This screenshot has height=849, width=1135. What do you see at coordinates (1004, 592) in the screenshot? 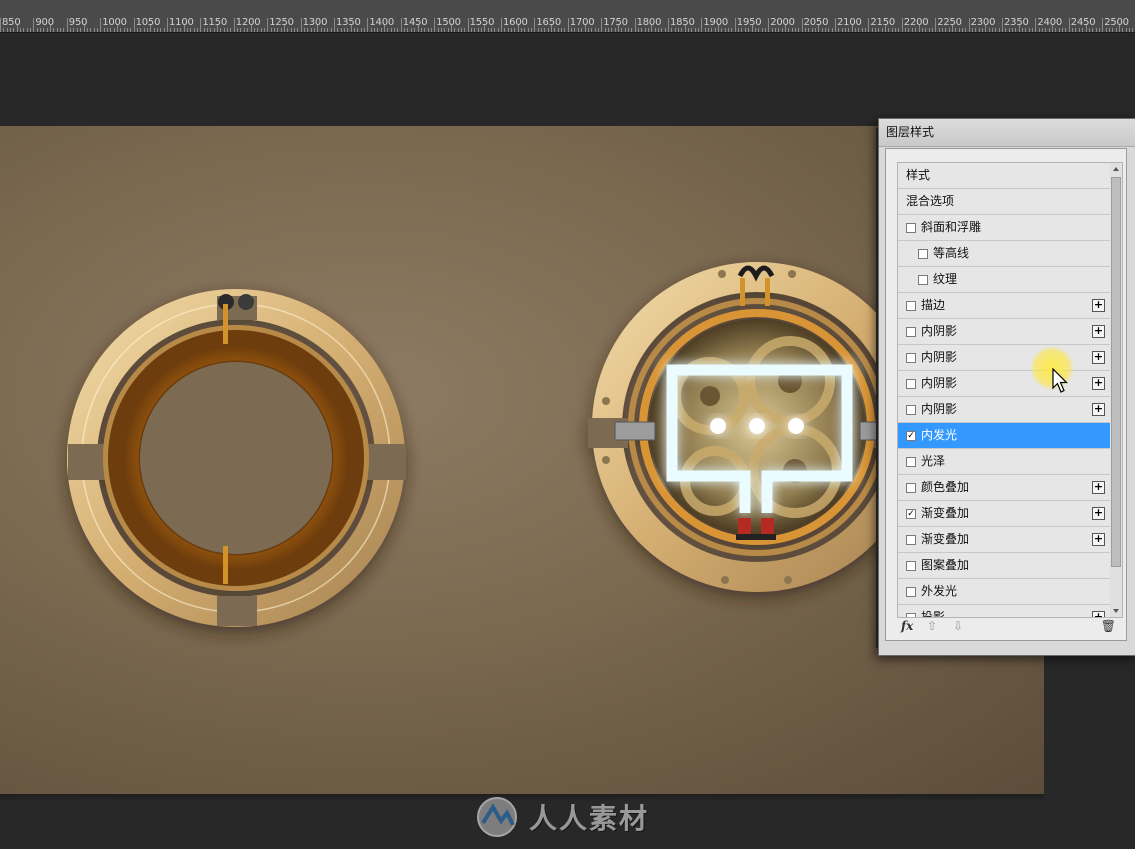
I see `style-row: 外发光` at bounding box center [1004, 592].